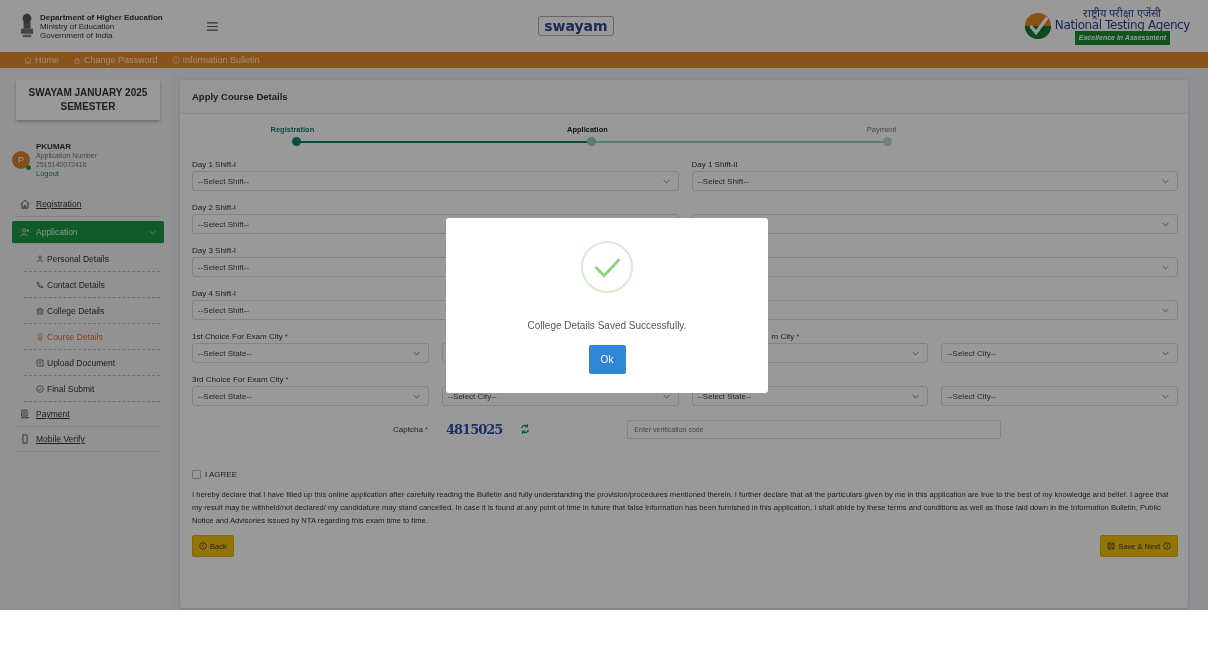 The height and width of the screenshot is (669, 1208). I want to click on save-icon, so click(1111, 546).